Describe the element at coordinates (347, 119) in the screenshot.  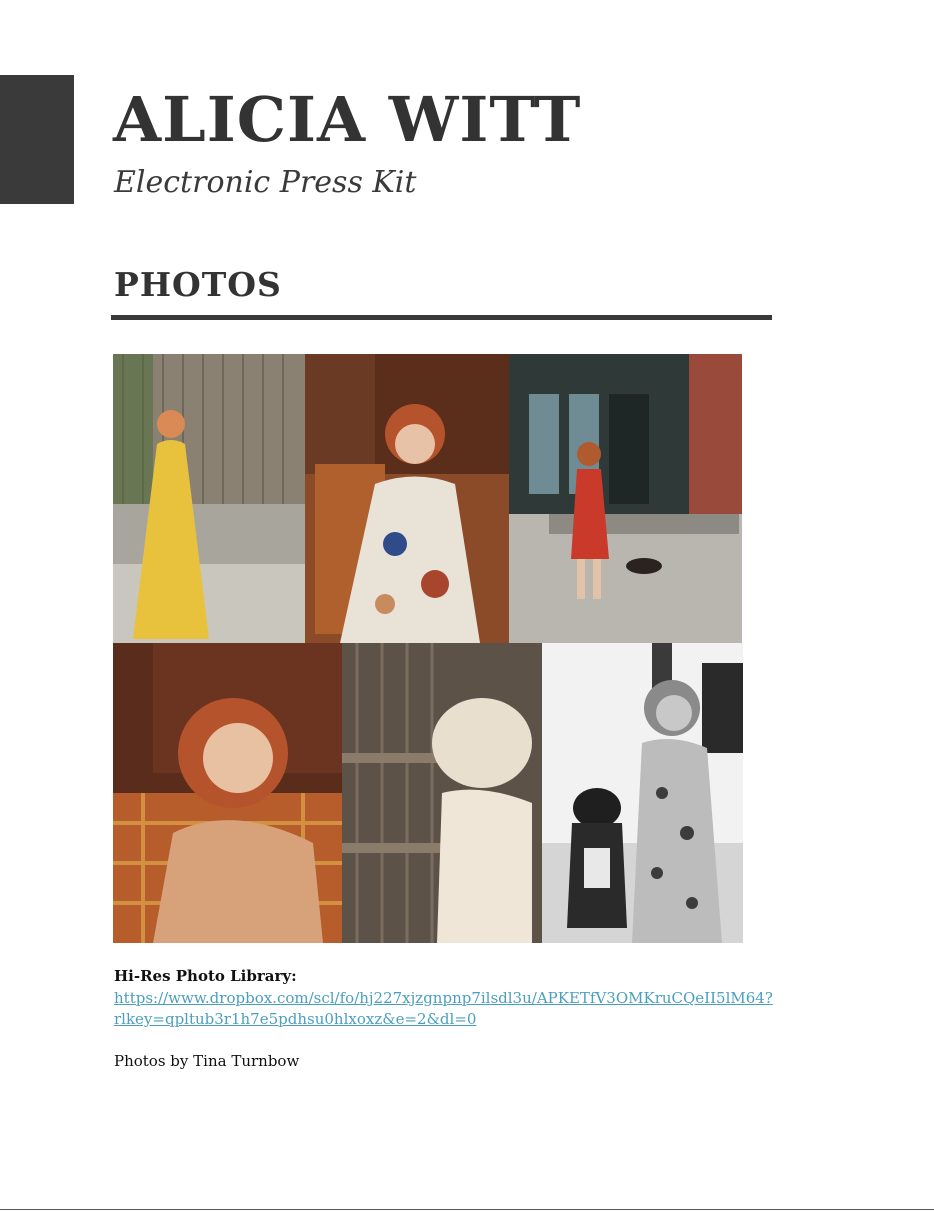
I see `page-title: ALICIA WITT` at that location.